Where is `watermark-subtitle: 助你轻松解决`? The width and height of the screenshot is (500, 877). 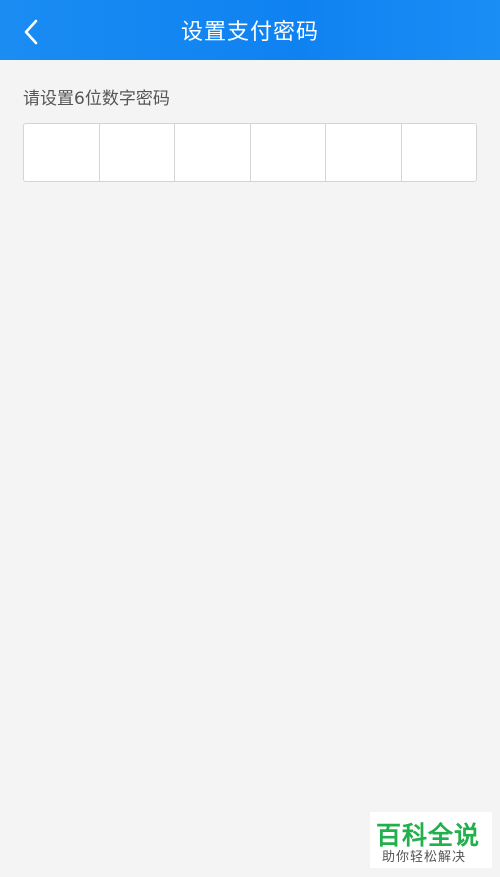 watermark-subtitle: 助你轻松解决 is located at coordinates (424, 857).